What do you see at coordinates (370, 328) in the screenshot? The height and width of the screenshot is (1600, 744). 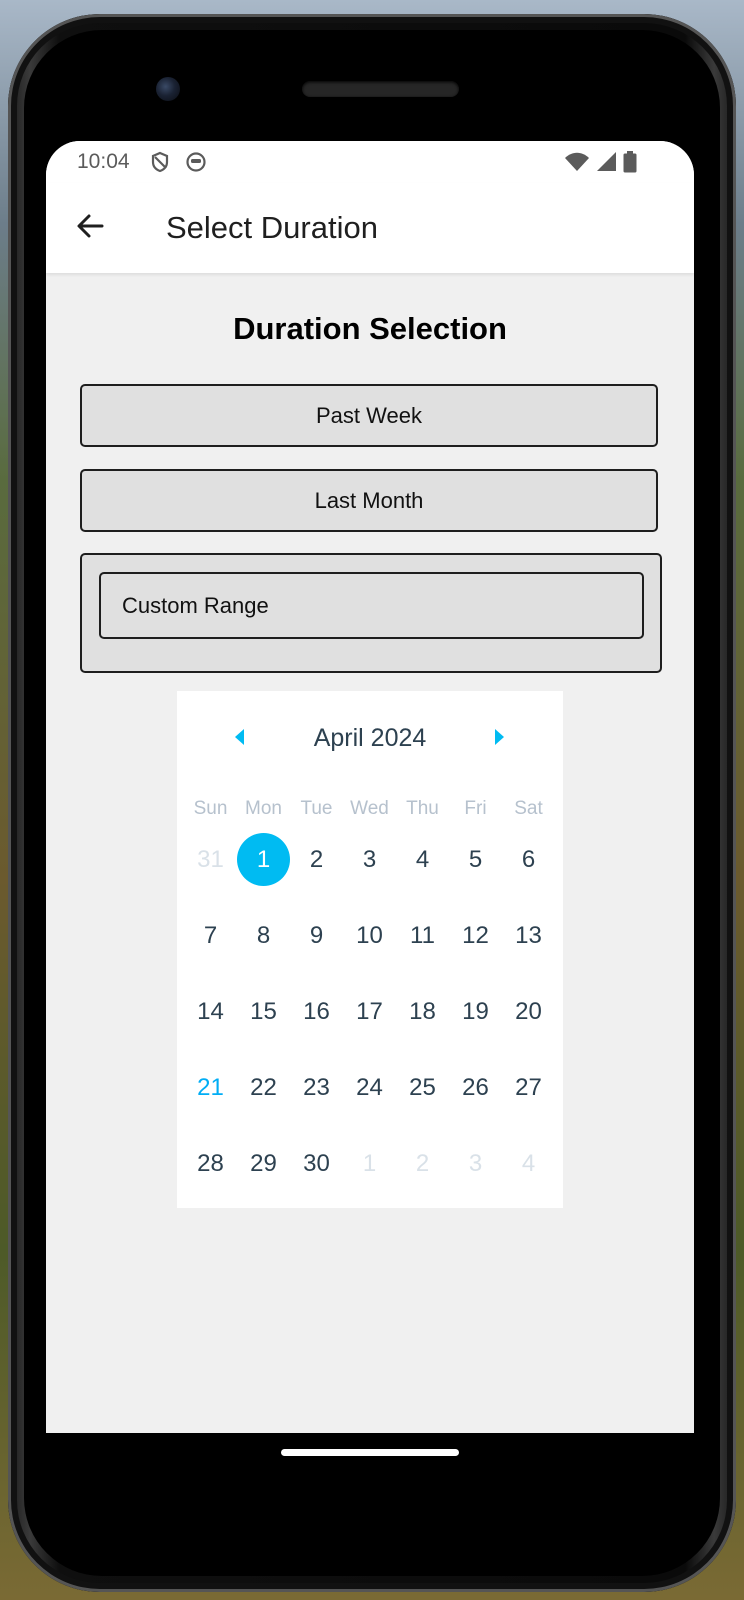 I see `duration-selection-heading: Duration Selection` at bounding box center [370, 328].